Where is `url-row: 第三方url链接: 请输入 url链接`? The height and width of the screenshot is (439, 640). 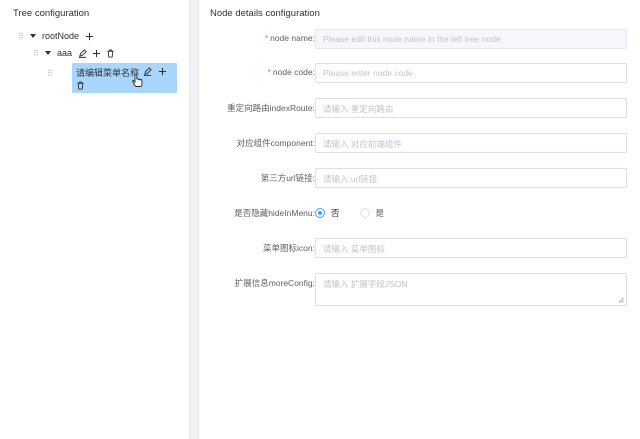
url-row: 第三方url链接: 请输入 url链接 is located at coordinates (419, 178).